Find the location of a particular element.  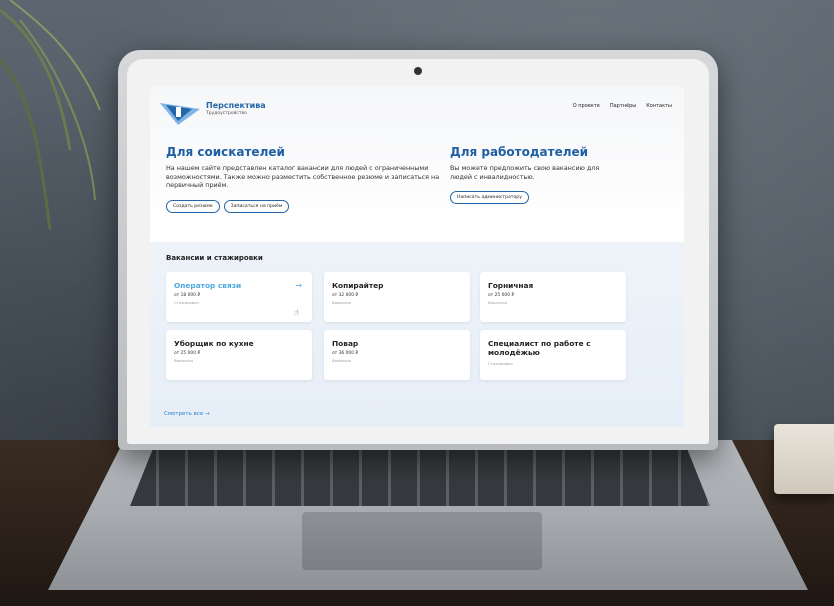

vacancy-salary: от 18 000 ₽ is located at coordinates (187, 295).